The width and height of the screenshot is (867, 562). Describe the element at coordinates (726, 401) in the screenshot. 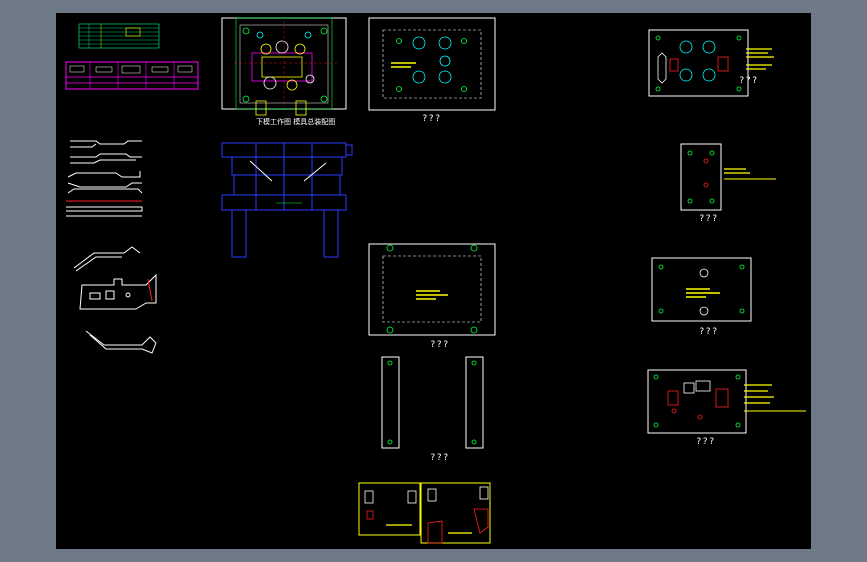

I see `backing-plate-right` at that location.